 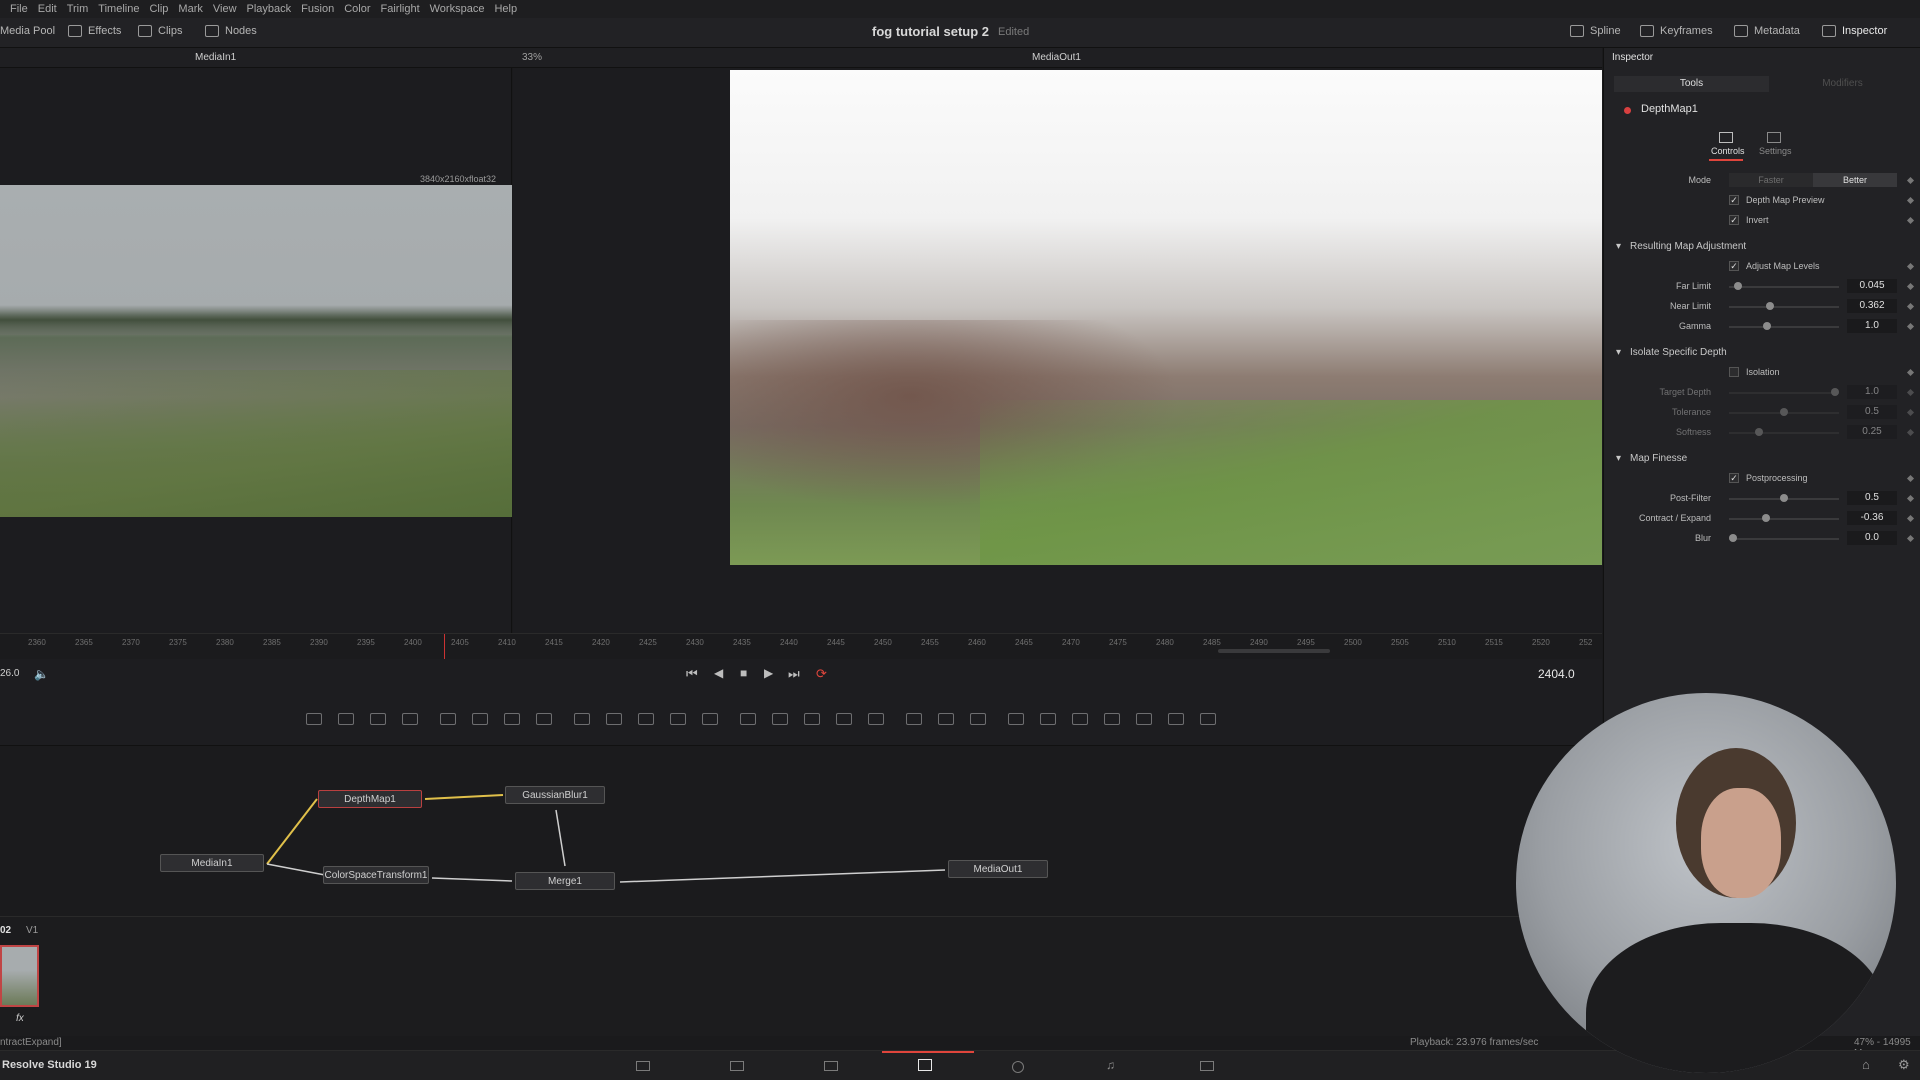 I want to click on merge3d-tool-icon, so click(x=710, y=719).